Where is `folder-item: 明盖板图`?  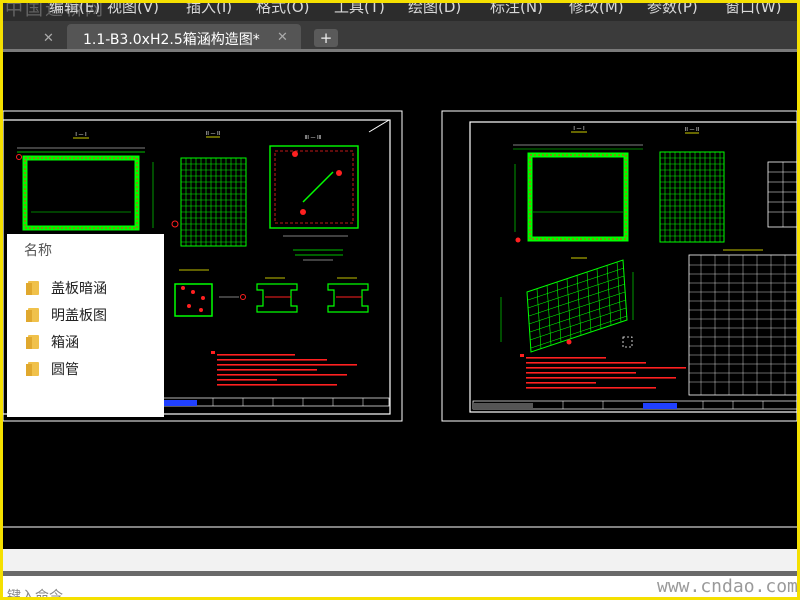 folder-item: 明盖板图 is located at coordinates (90, 314).